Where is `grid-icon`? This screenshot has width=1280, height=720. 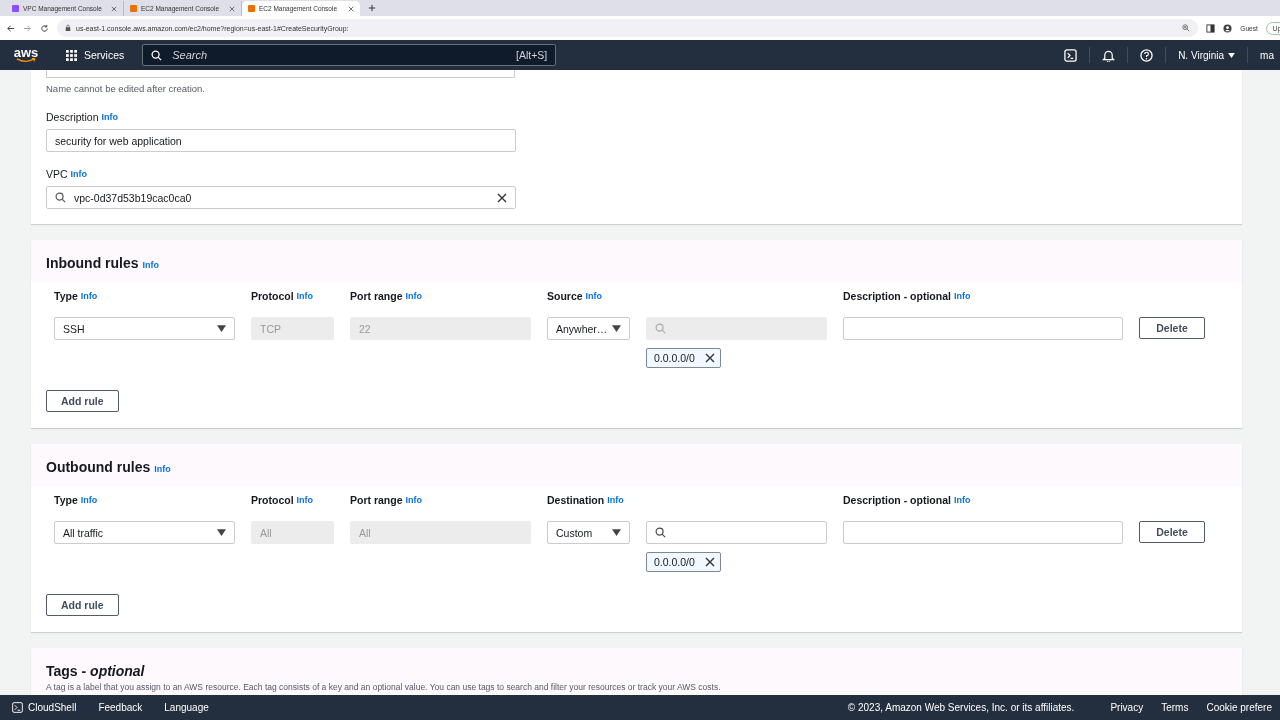 grid-icon is located at coordinates (71, 55).